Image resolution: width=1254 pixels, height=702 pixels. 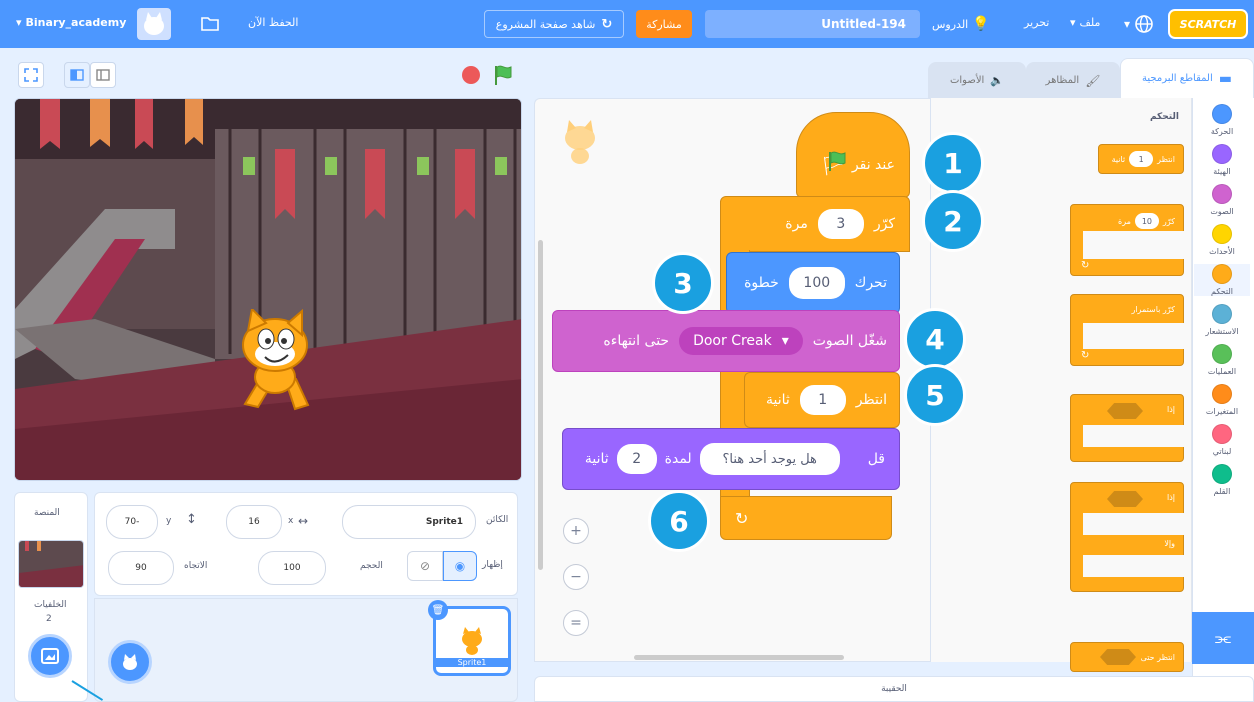 What do you see at coordinates (636, 459) in the screenshot?
I see `say-seconds-input: 2` at bounding box center [636, 459].